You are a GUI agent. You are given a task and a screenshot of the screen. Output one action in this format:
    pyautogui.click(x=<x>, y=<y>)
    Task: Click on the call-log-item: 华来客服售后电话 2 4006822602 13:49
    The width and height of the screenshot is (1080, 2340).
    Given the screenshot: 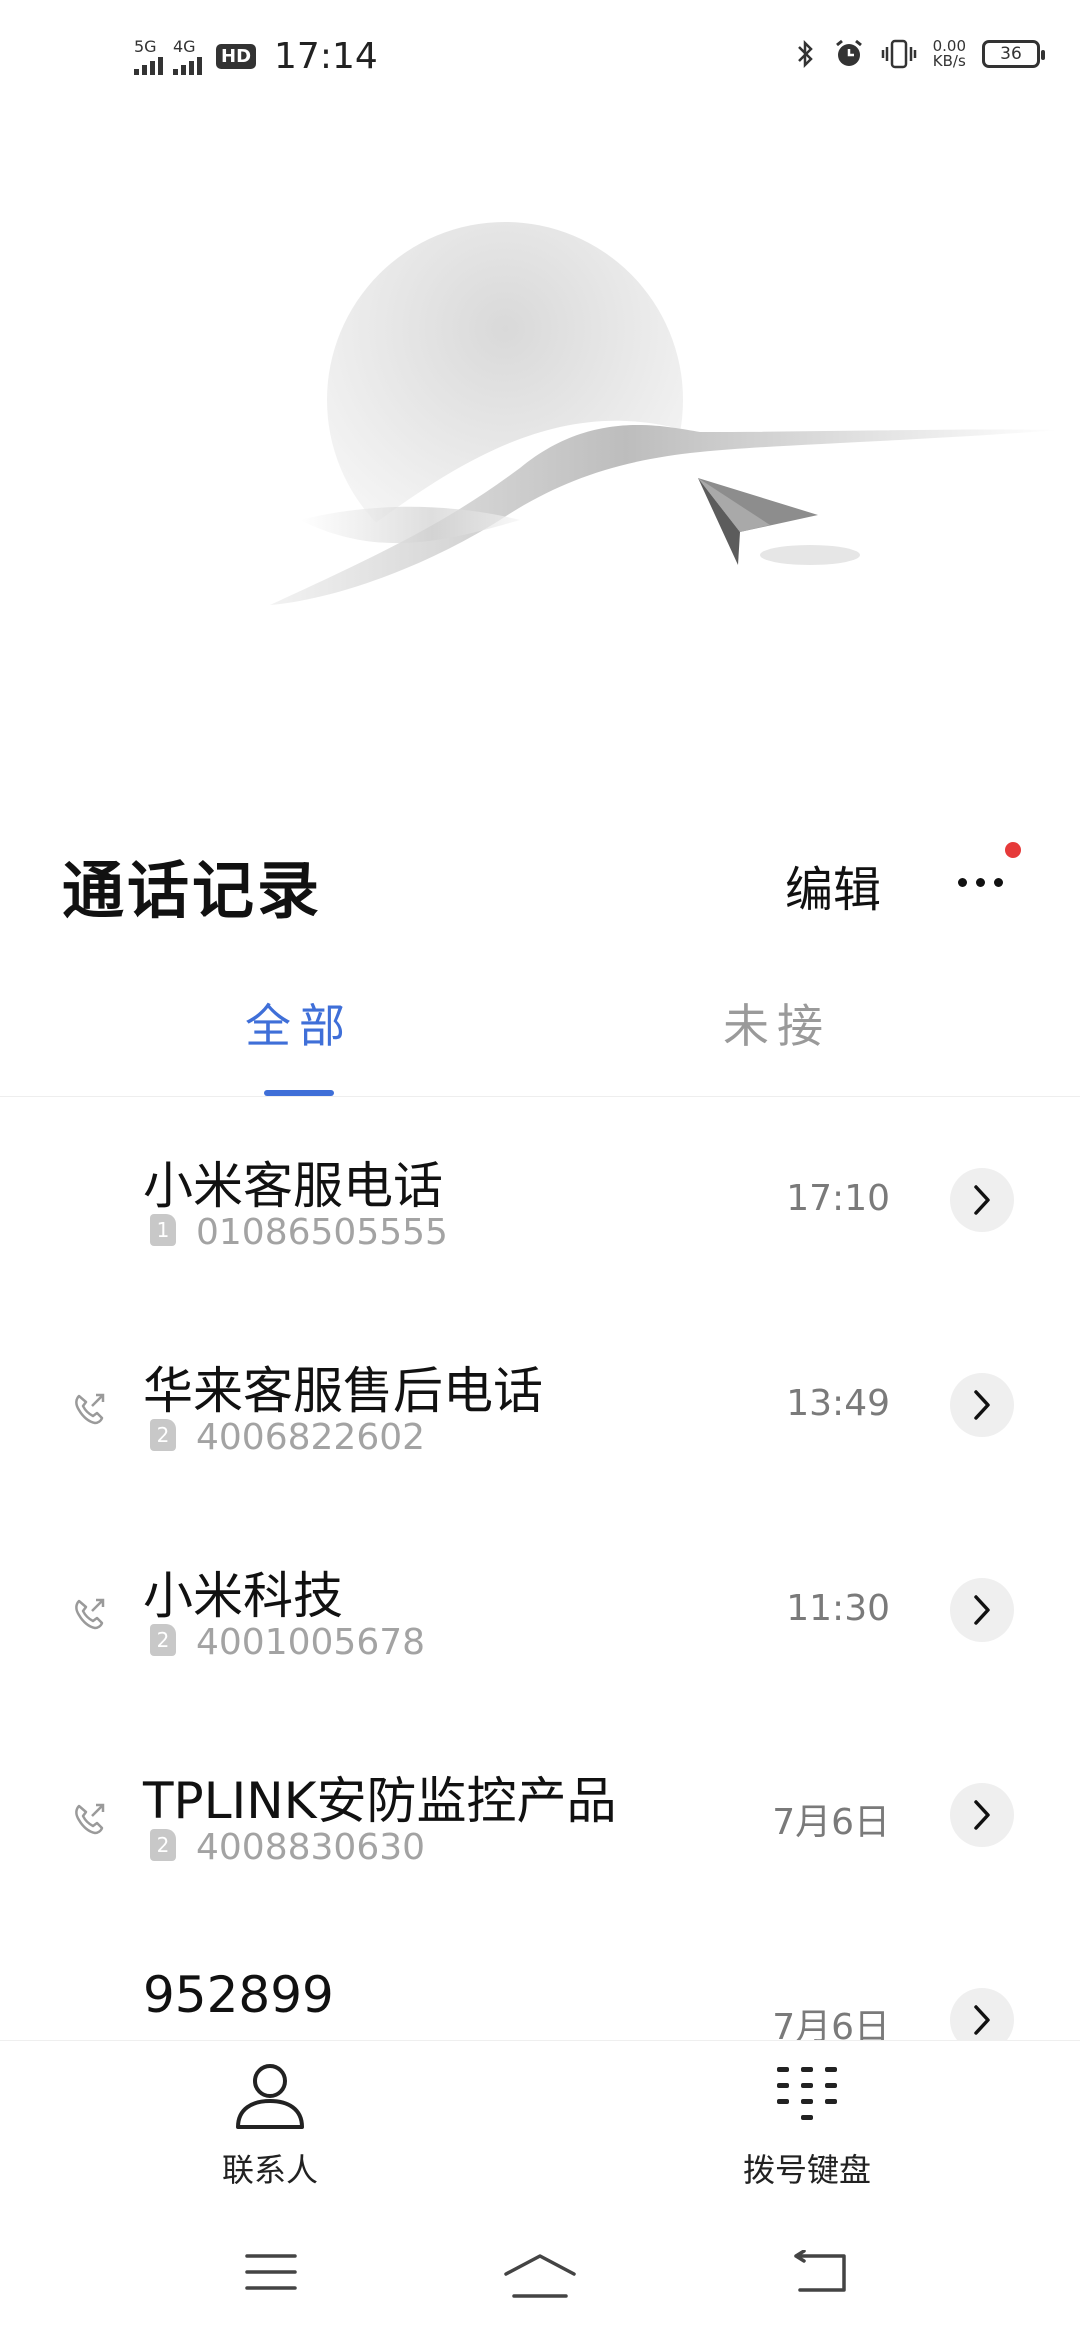 What is the action you would take?
    pyautogui.click(x=540, y=1415)
    